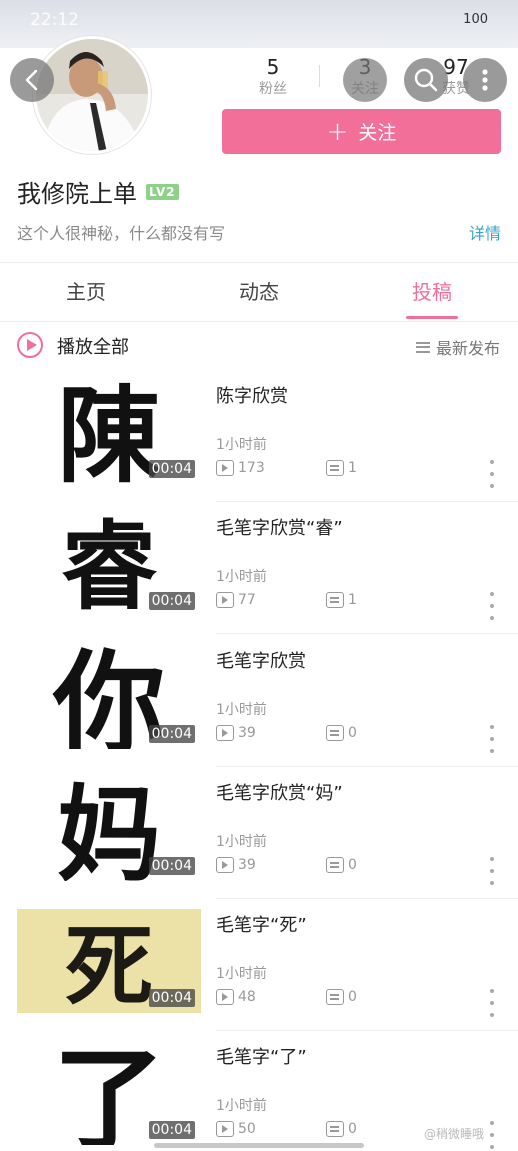 Image resolution: width=518 pixels, height=1151 pixels. Describe the element at coordinates (259, 436) in the screenshot. I see `video-item: 陳 00:04 陈字欣赏 1小时前 173 1` at that location.